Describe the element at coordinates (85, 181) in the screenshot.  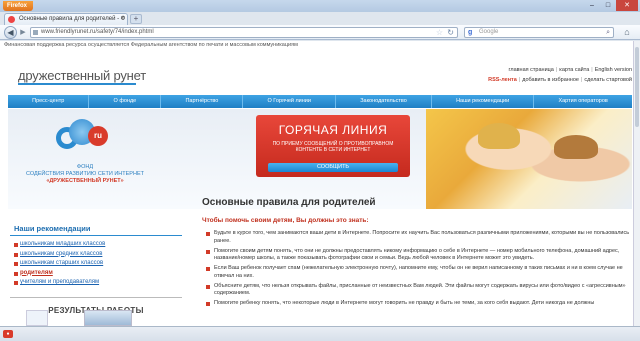
I see `fund-line-3: «ДРУЖЕСТВЕННЫЙ РУНЕТ»` at that location.